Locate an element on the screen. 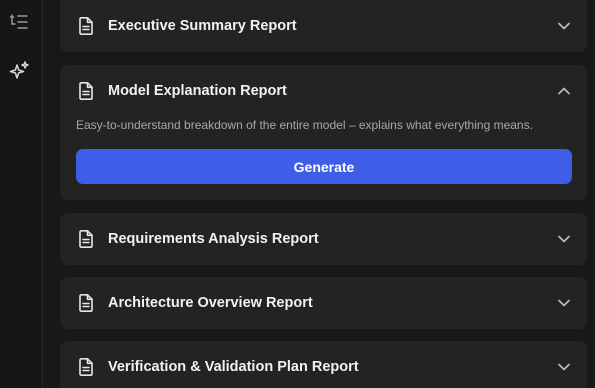  report-card-verification-validation: Verification & Validation Plan Report is located at coordinates (323, 364).